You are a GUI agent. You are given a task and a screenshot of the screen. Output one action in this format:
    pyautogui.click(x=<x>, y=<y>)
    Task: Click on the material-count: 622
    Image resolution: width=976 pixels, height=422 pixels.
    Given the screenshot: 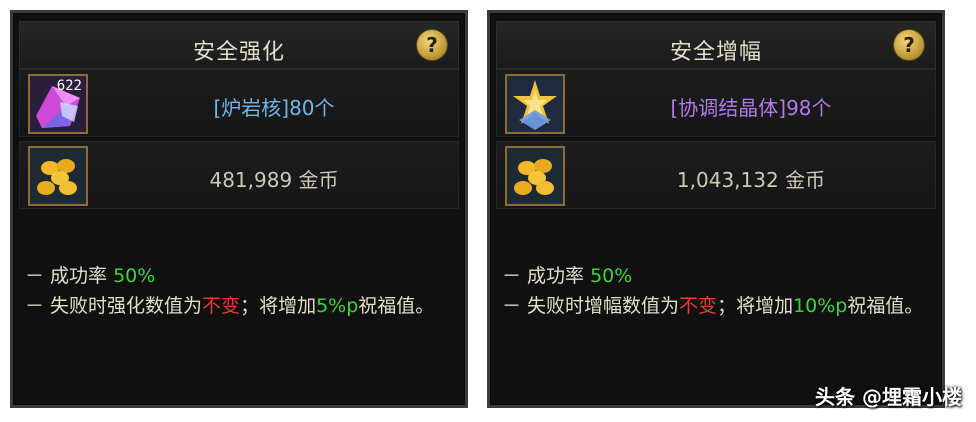 What is the action you would take?
    pyautogui.click(x=69, y=86)
    